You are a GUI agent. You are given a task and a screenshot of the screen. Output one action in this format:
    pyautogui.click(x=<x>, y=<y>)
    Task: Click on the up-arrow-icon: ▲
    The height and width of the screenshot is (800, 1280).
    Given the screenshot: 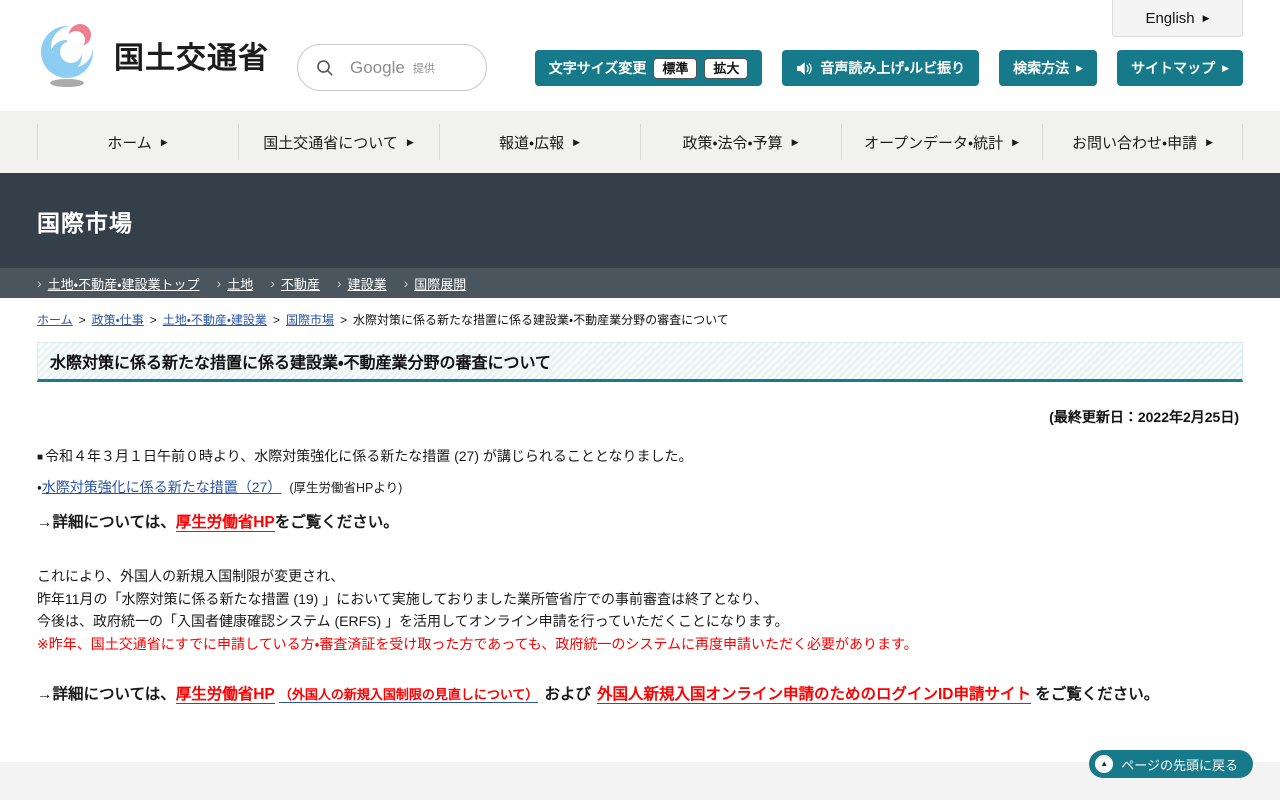 What is the action you would take?
    pyautogui.click(x=1104, y=764)
    